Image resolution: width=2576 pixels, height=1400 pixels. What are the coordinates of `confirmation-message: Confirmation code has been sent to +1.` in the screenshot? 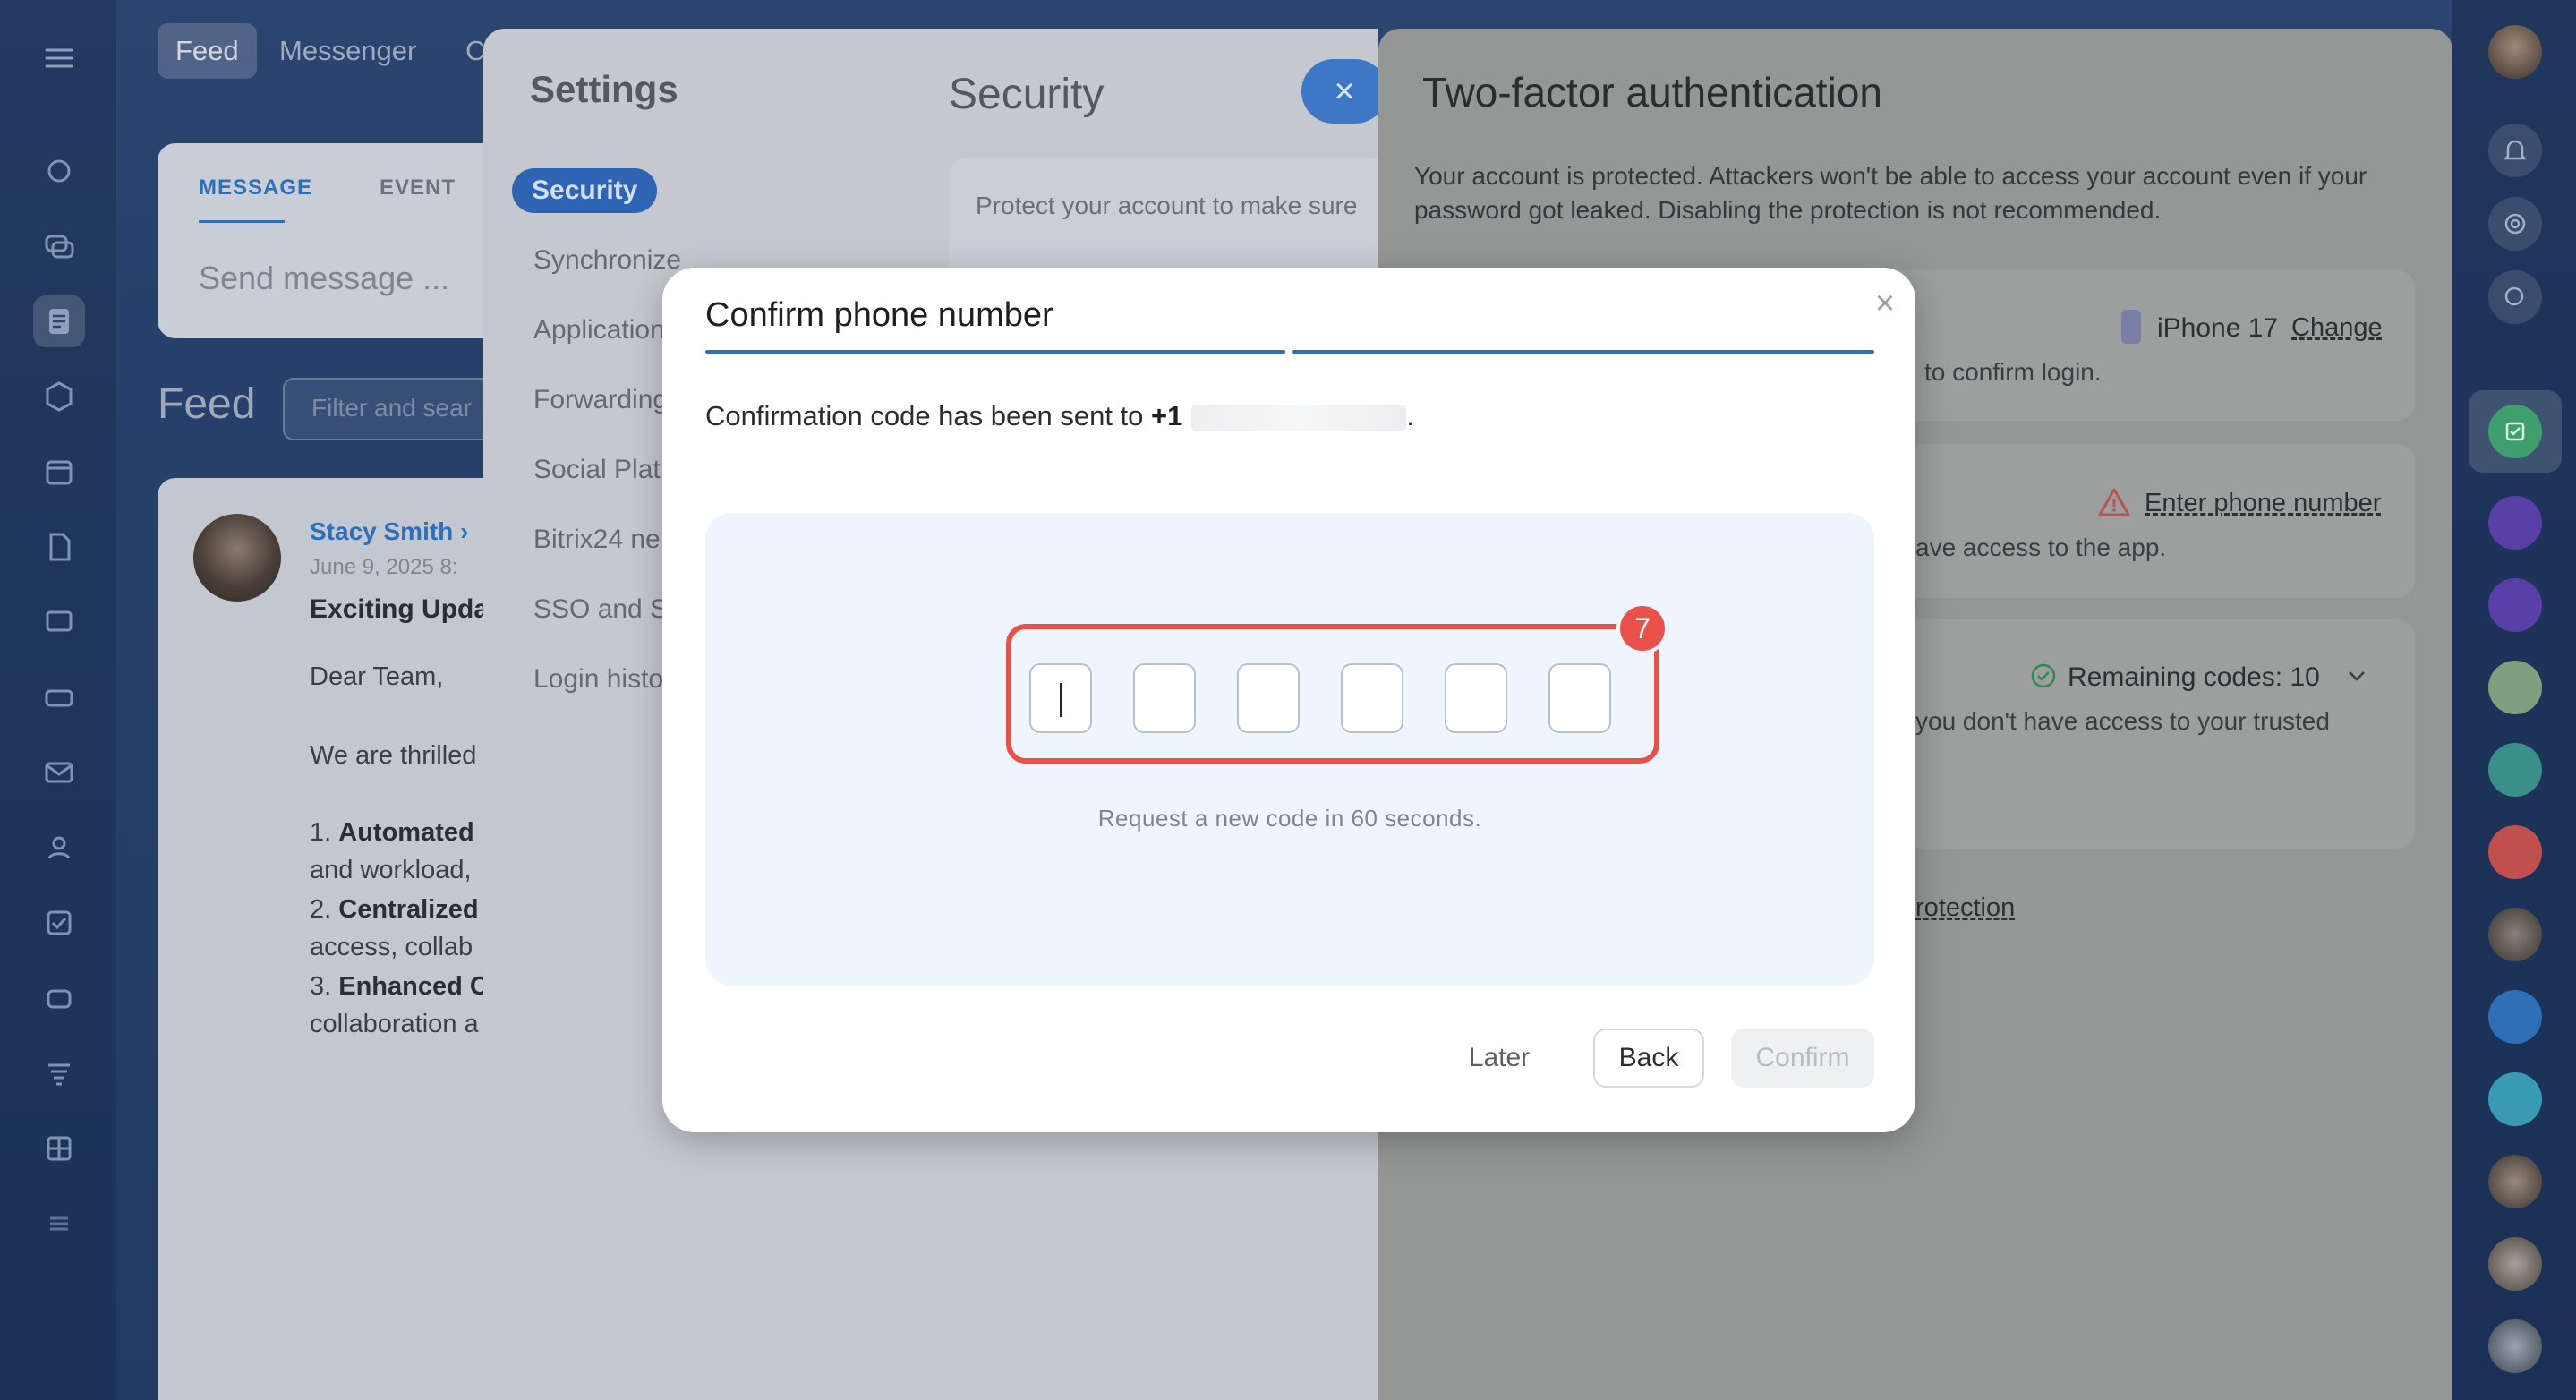 It's located at (1060, 416).